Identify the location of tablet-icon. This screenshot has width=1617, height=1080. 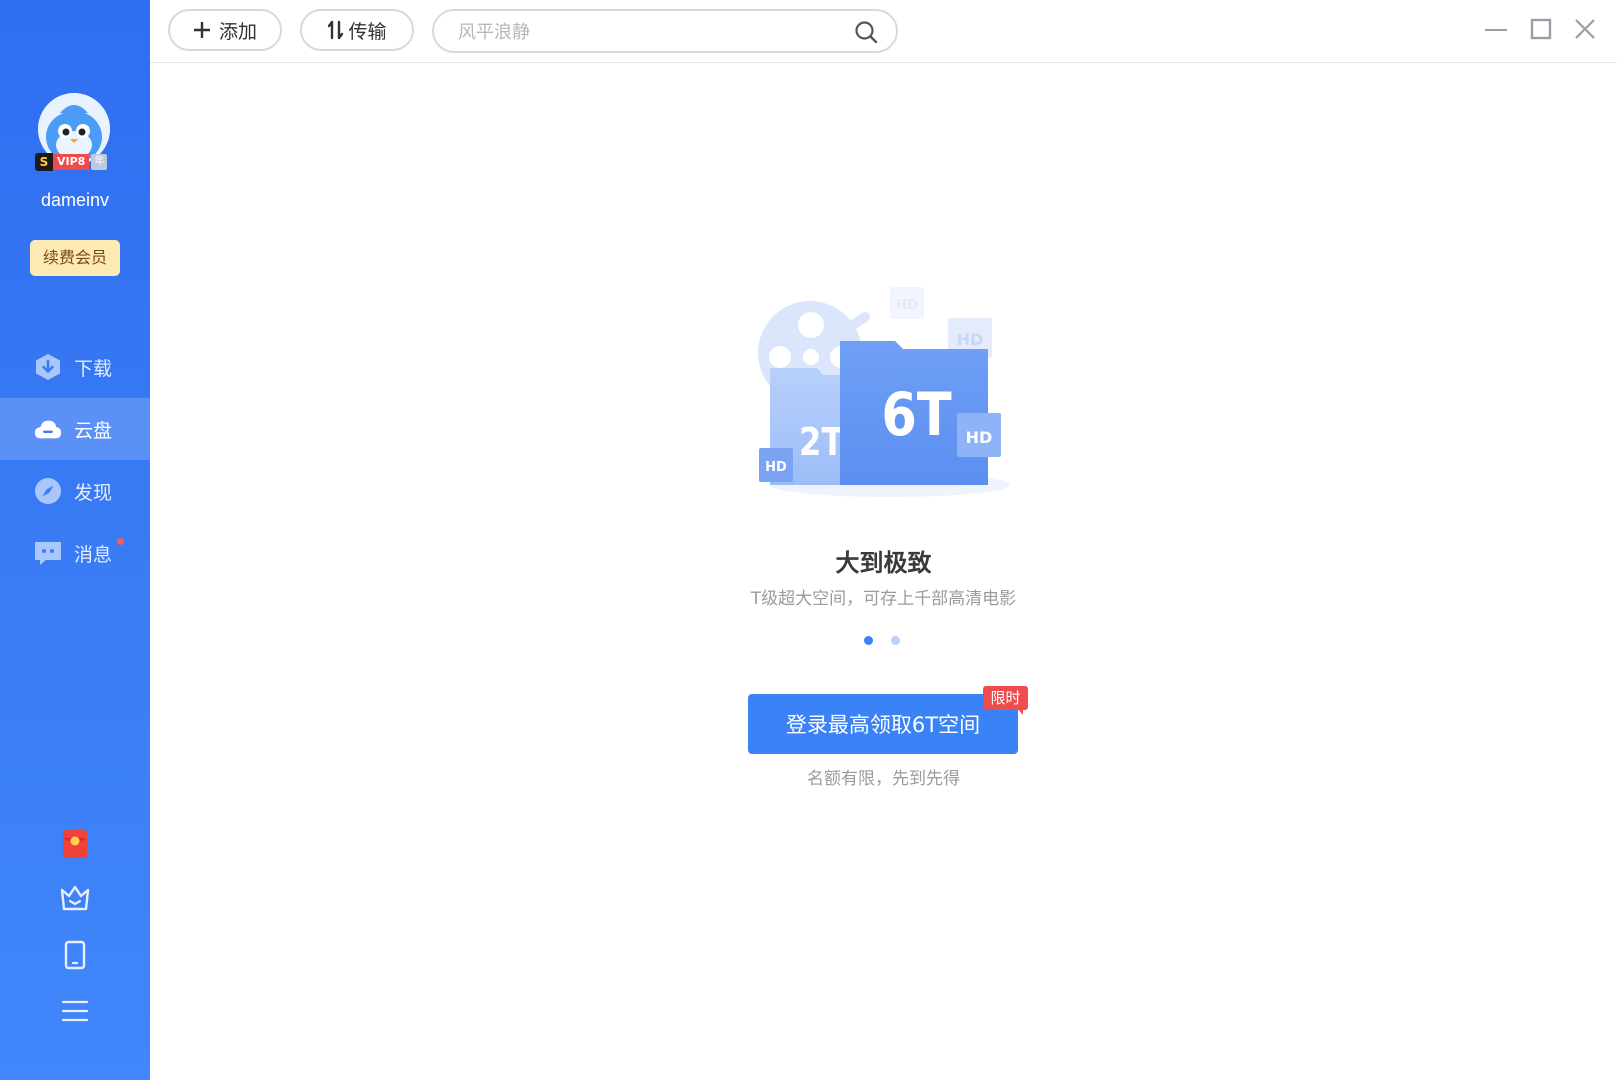
(75, 955).